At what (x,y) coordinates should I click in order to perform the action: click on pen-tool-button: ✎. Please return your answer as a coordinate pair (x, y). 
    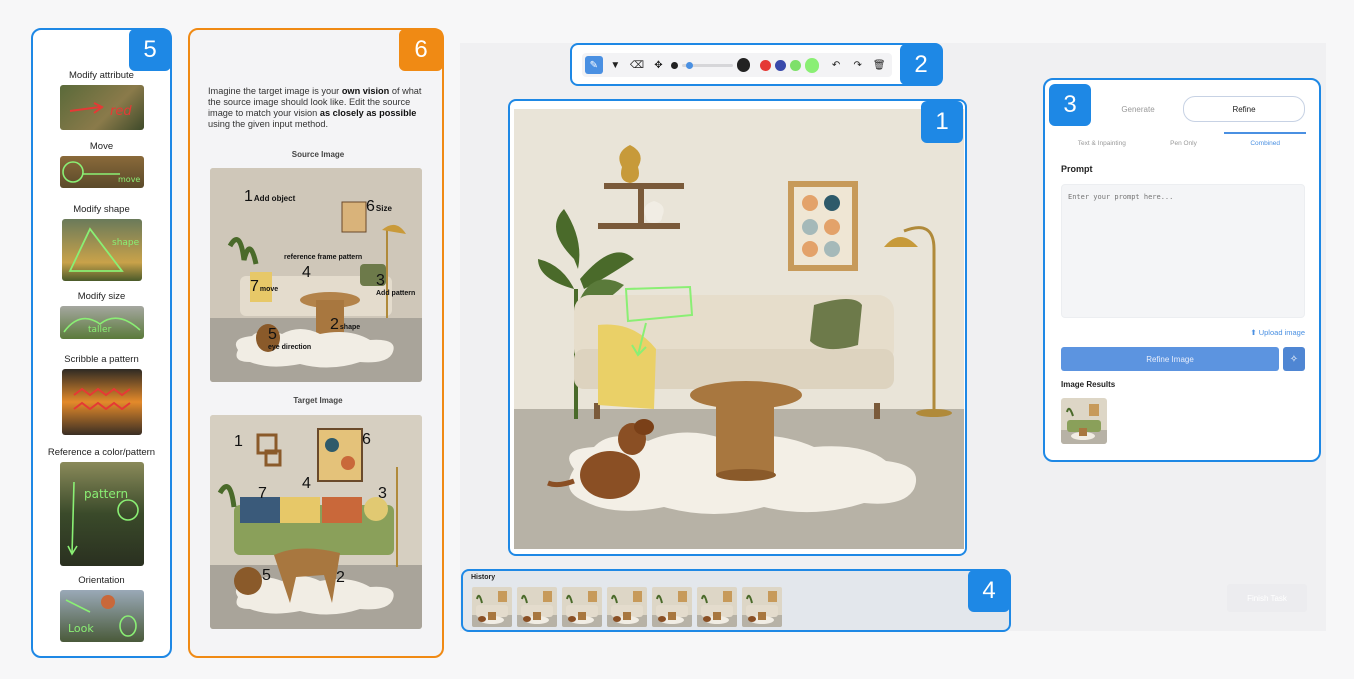
    Looking at the image, I should click on (594, 65).